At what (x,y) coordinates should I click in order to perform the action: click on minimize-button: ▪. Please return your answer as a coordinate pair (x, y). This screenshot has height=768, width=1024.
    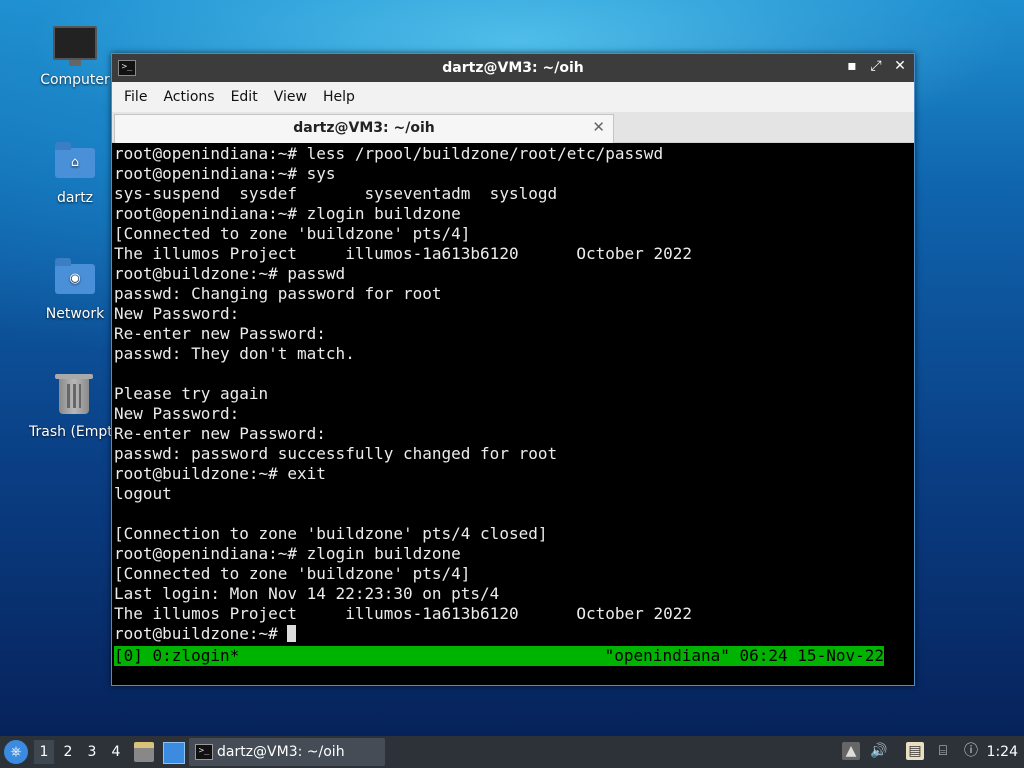
    Looking at the image, I should click on (852, 66).